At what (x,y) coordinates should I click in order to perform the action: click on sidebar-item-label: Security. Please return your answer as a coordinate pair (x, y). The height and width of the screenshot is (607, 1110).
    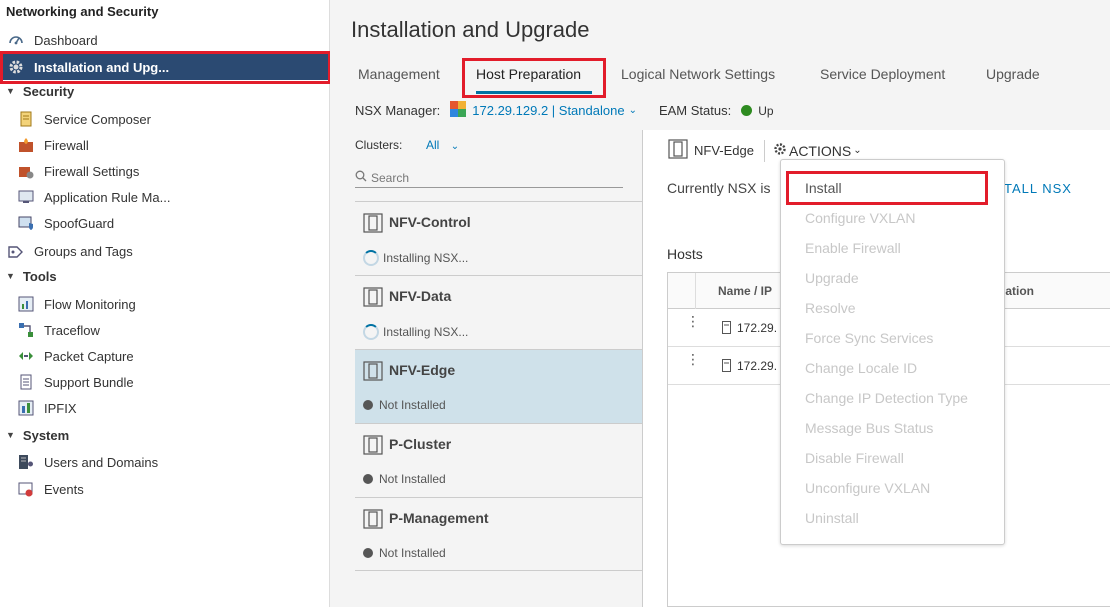
    Looking at the image, I should click on (48, 91).